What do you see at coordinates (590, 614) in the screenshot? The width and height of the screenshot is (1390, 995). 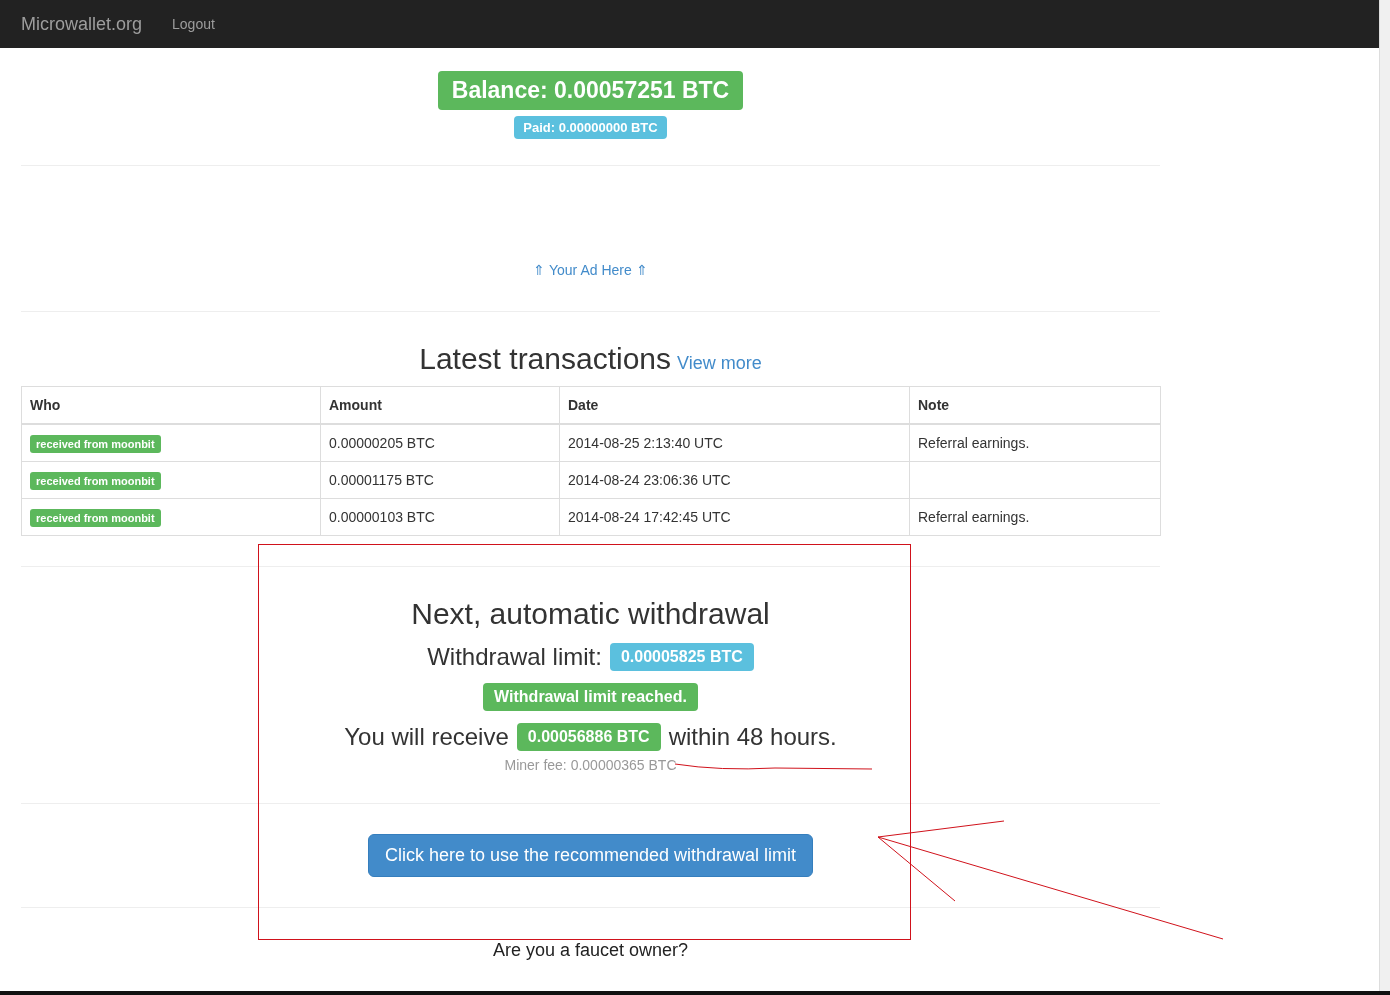 I see `withdrawal-heading: Next, automatic withdrawal` at bounding box center [590, 614].